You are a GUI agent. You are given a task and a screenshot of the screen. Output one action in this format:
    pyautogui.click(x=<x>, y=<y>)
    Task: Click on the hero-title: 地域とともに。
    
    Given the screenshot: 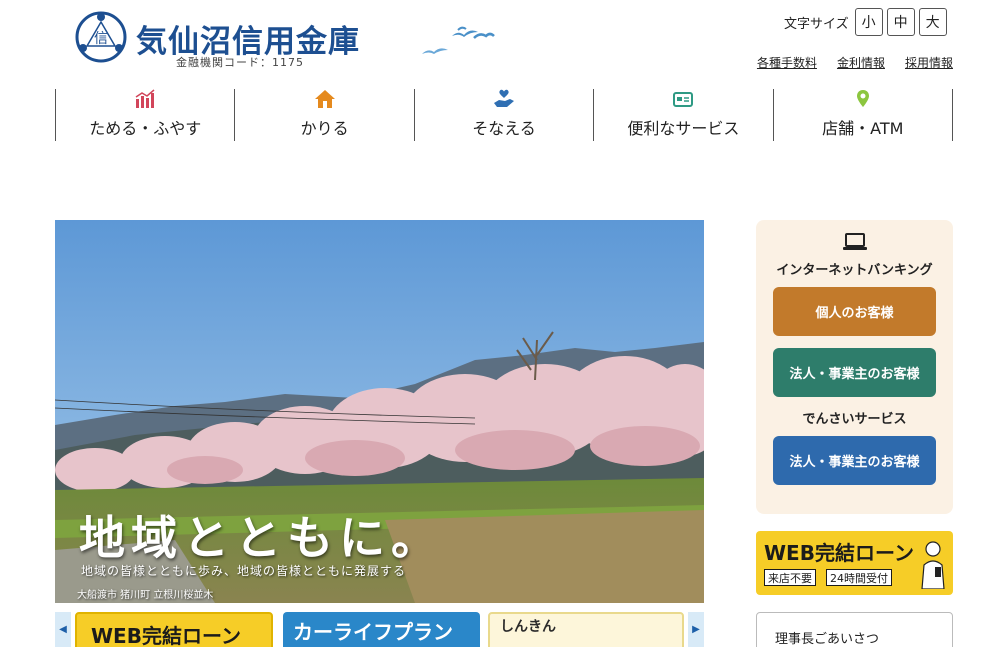 What is the action you would take?
    pyautogui.click(x=261, y=538)
    